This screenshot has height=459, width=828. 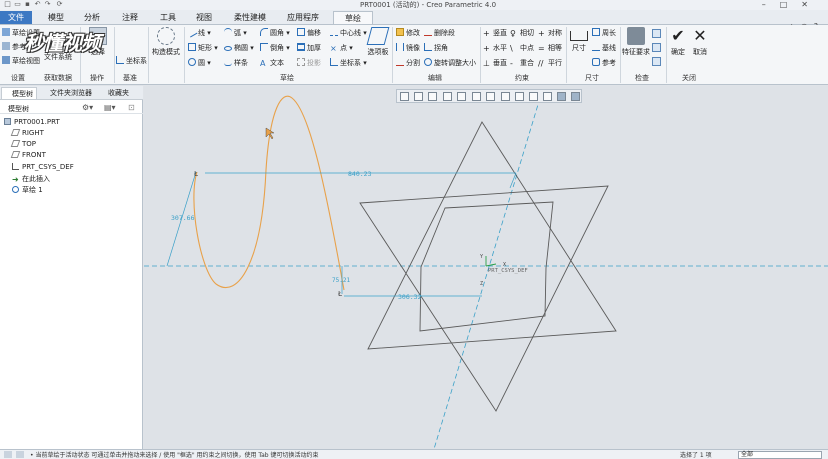 I want to click on tab-analysis: 分析, so click(x=92, y=17).